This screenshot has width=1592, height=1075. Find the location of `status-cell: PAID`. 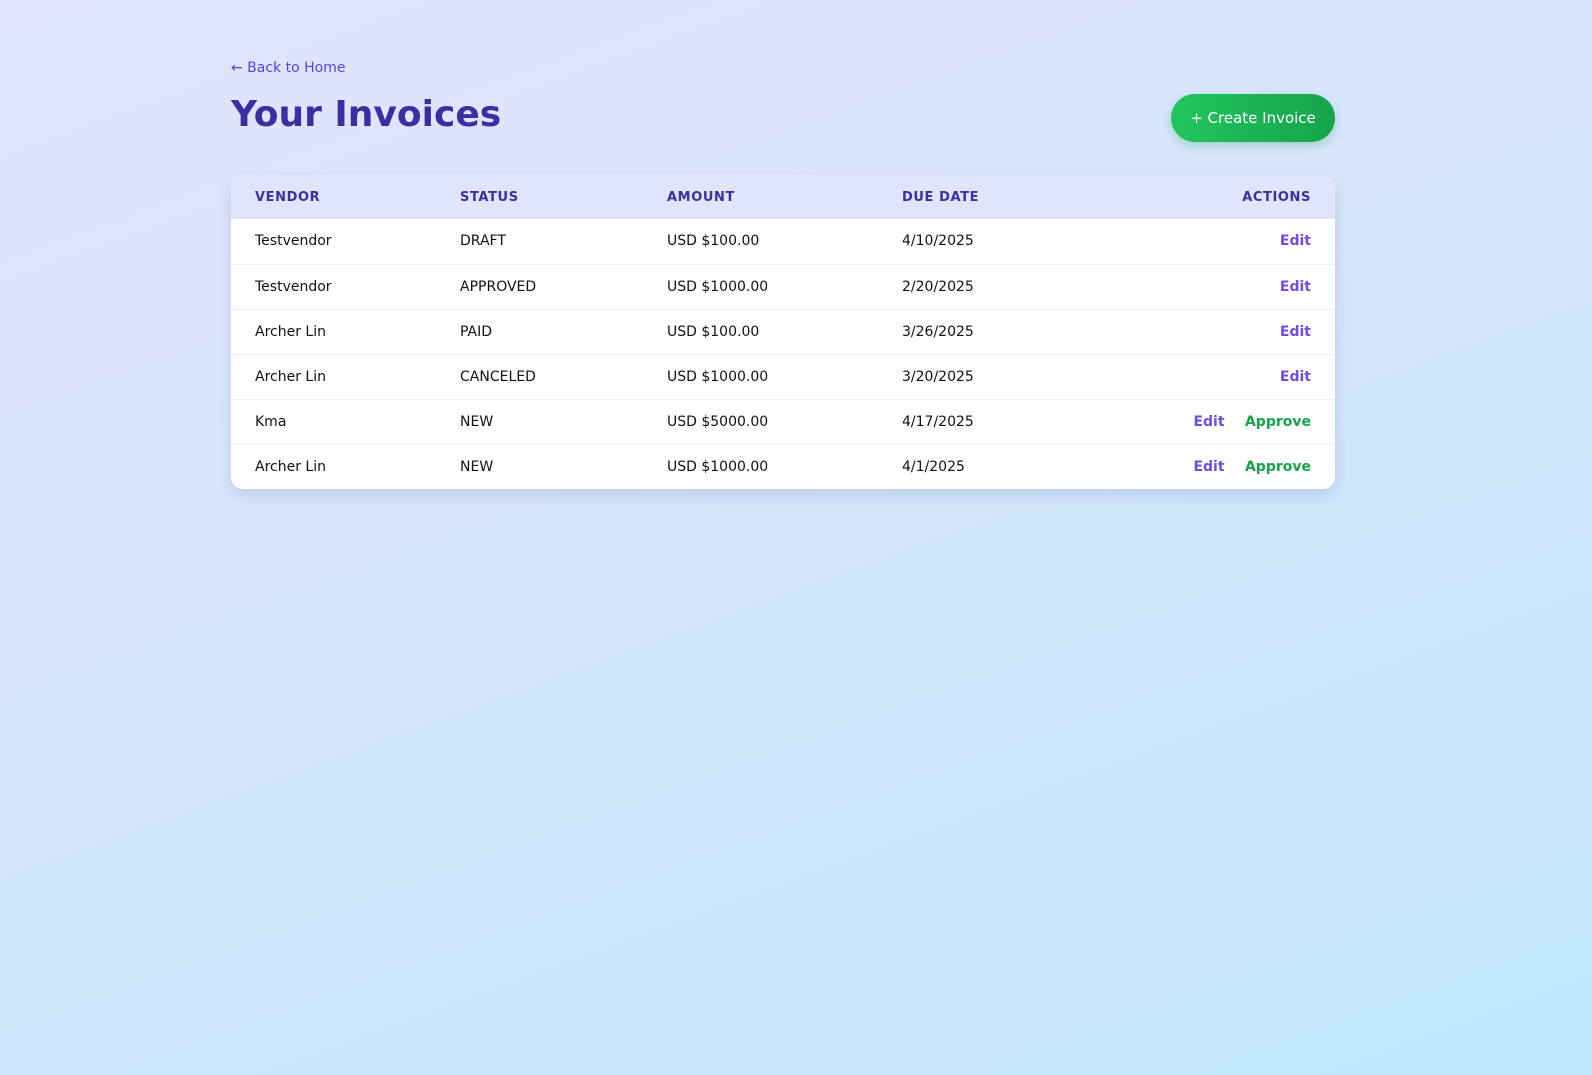

status-cell: PAID is located at coordinates (476, 331).